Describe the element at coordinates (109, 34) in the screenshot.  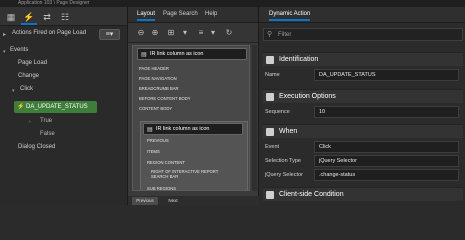
I see `tree-menu-button: ≡▾` at that location.